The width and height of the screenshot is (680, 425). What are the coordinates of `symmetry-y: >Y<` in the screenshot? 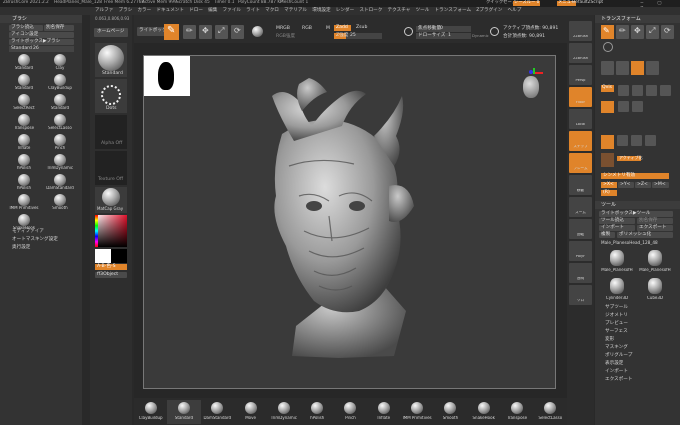 It's located at (626, 185).